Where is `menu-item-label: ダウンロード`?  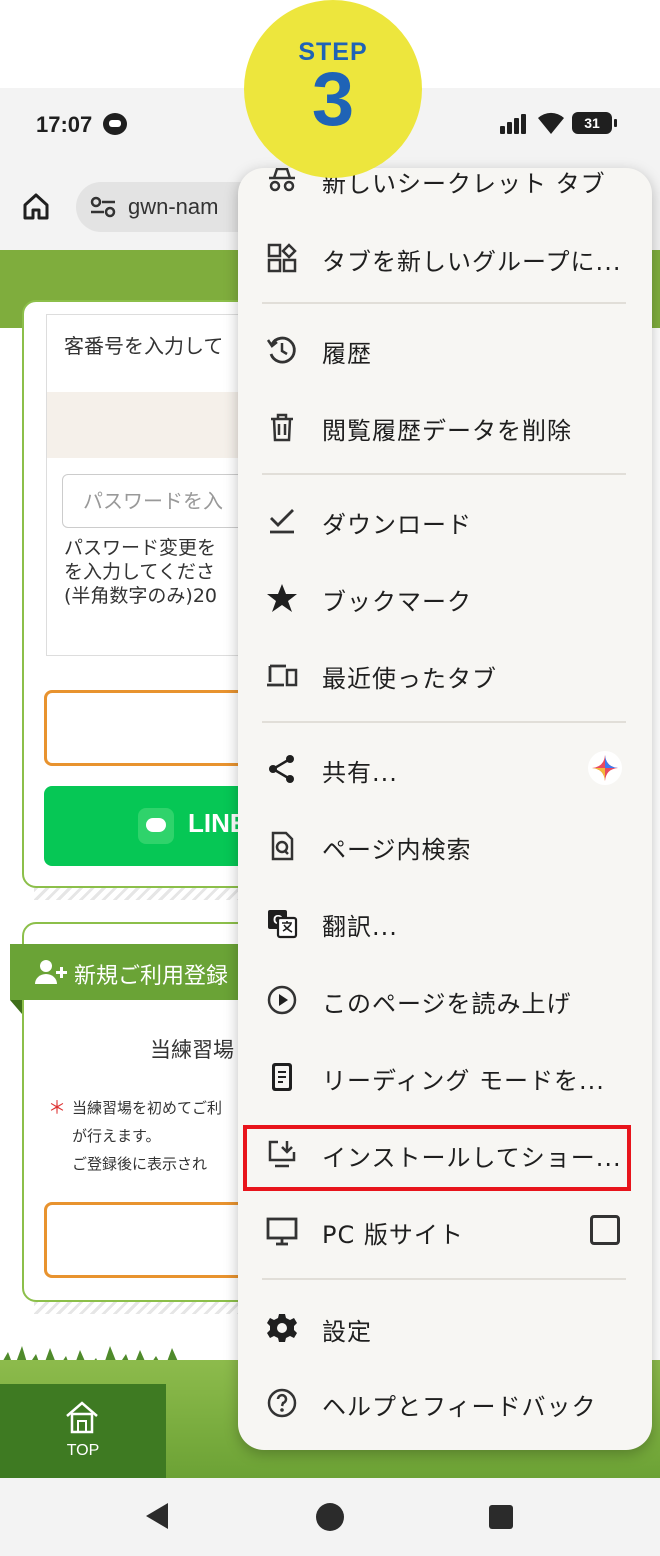 menu-item-label: ダウンロード is located at coordinates (397, 525).